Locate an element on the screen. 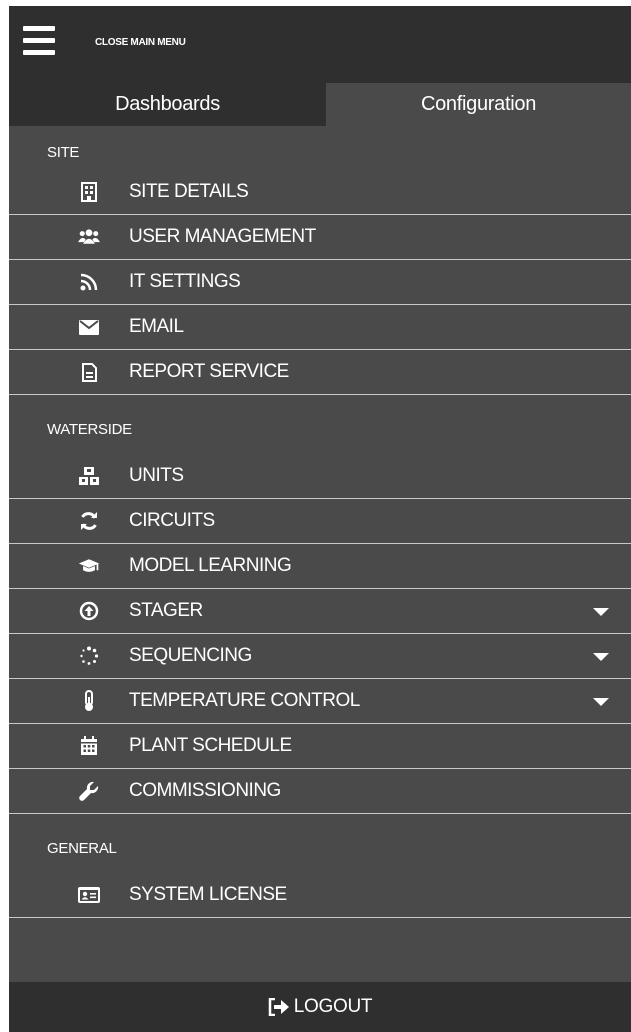 Image resolution: width=631 pixels, height=1032 pixels. menu-tabs: Dashboards Configuration is located at coordinates (320, 104).